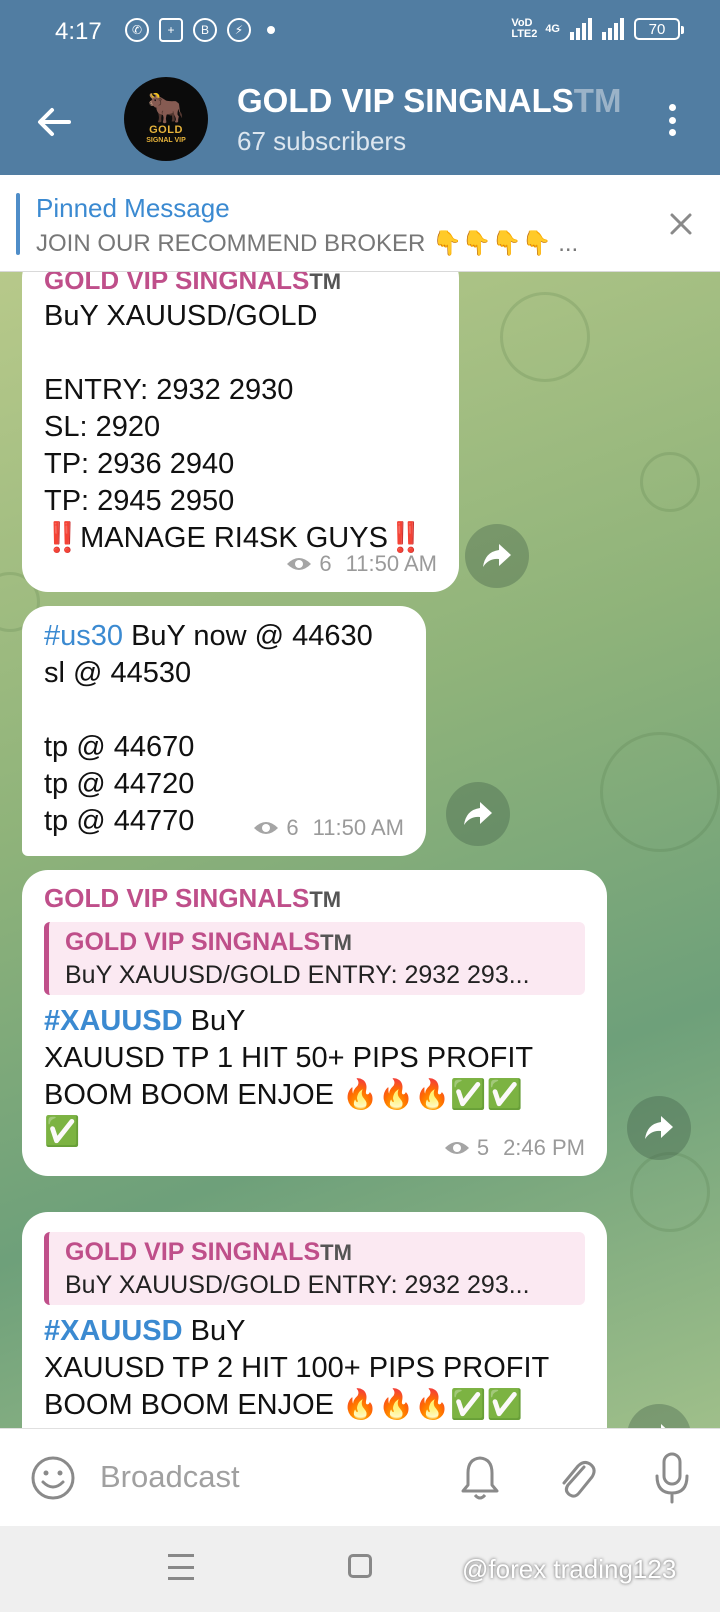 The image size is (720, 1612). What do you see at coordinates (240, 353) in the screenshot?
I see `message-line` at bounding box center [240, 353].